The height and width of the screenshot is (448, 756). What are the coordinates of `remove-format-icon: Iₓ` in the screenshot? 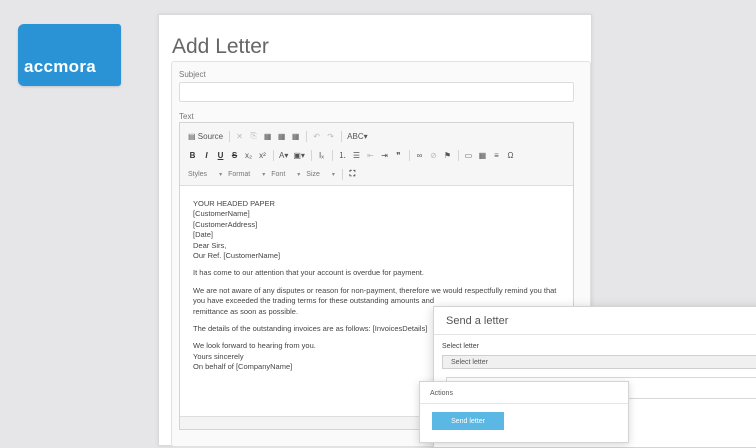 It's located at (321, 155).